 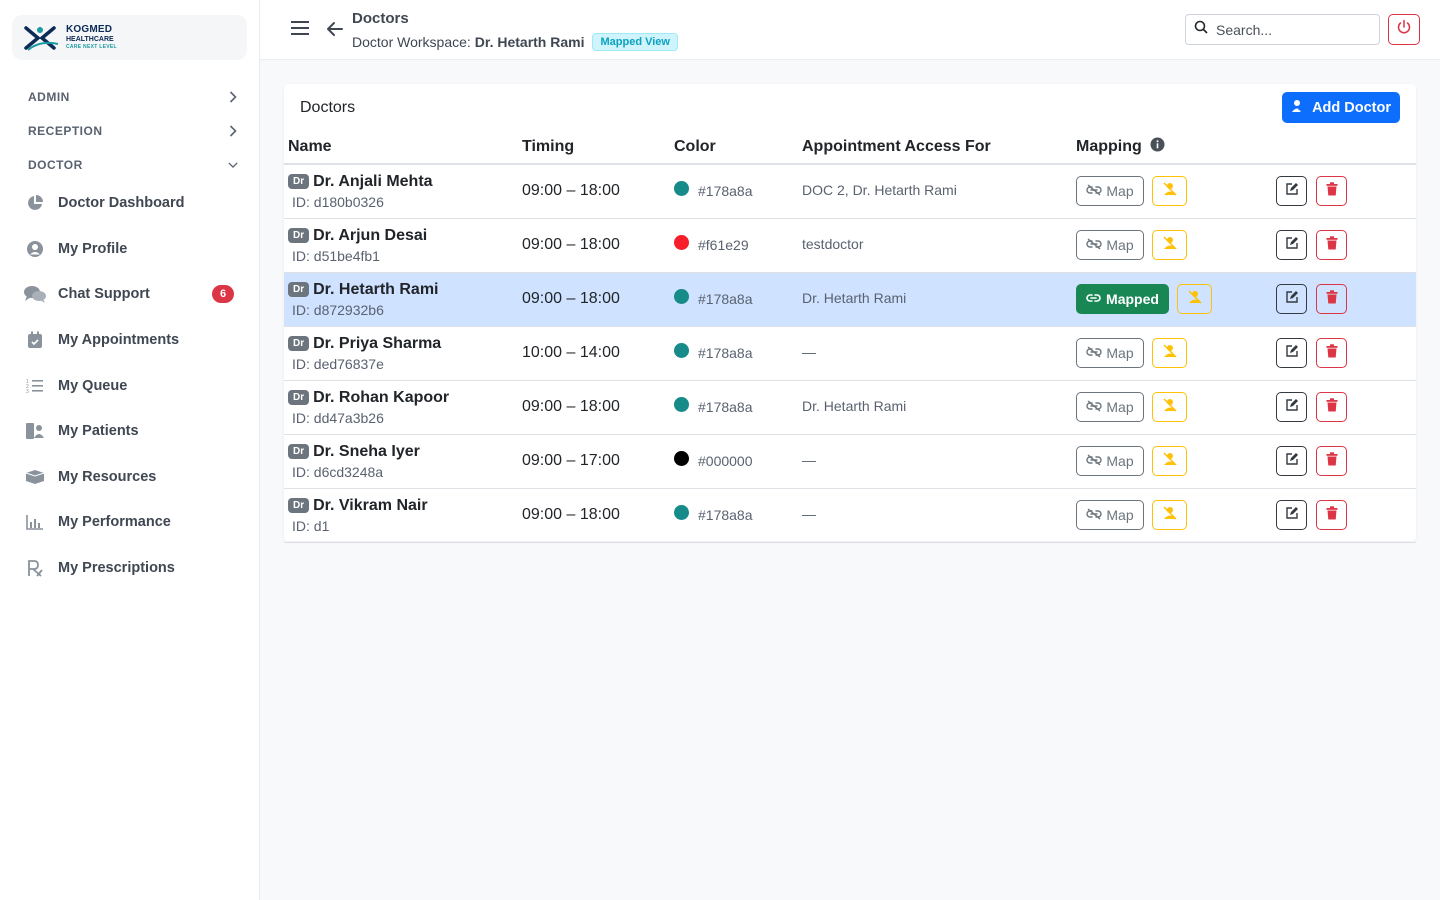 What do you see at coordinates (635, 42) in the screenshot?
I see `mapped-view-badge: Mapped View` at bounding box center [635, 42].